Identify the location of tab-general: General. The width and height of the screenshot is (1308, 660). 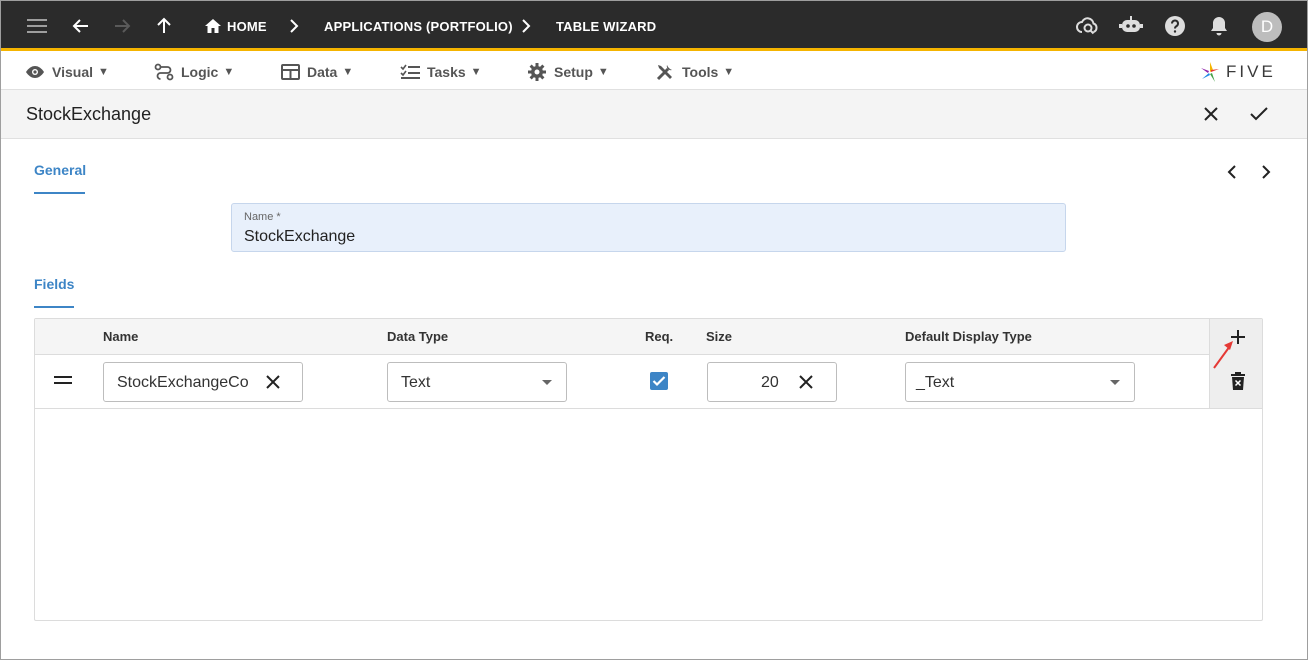
(60, 170).